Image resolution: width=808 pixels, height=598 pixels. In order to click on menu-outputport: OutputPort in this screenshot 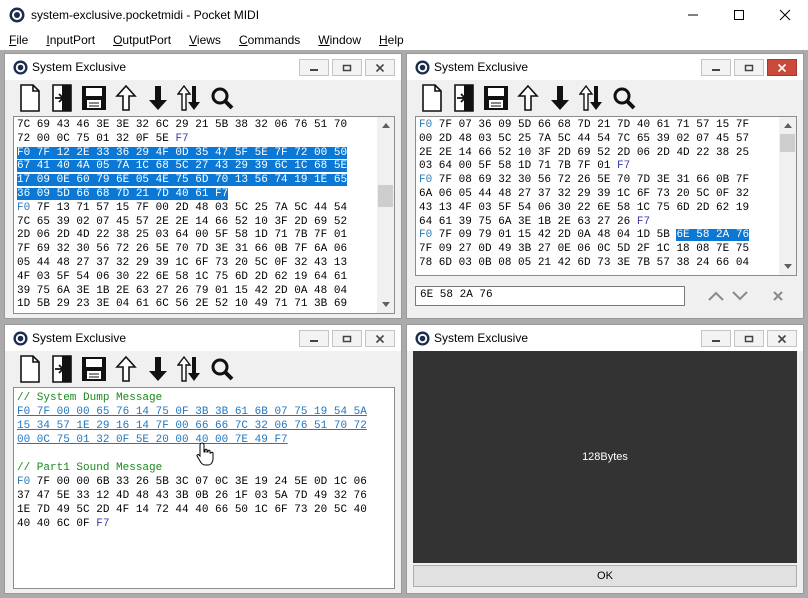, I will do `click(142, 40)`.